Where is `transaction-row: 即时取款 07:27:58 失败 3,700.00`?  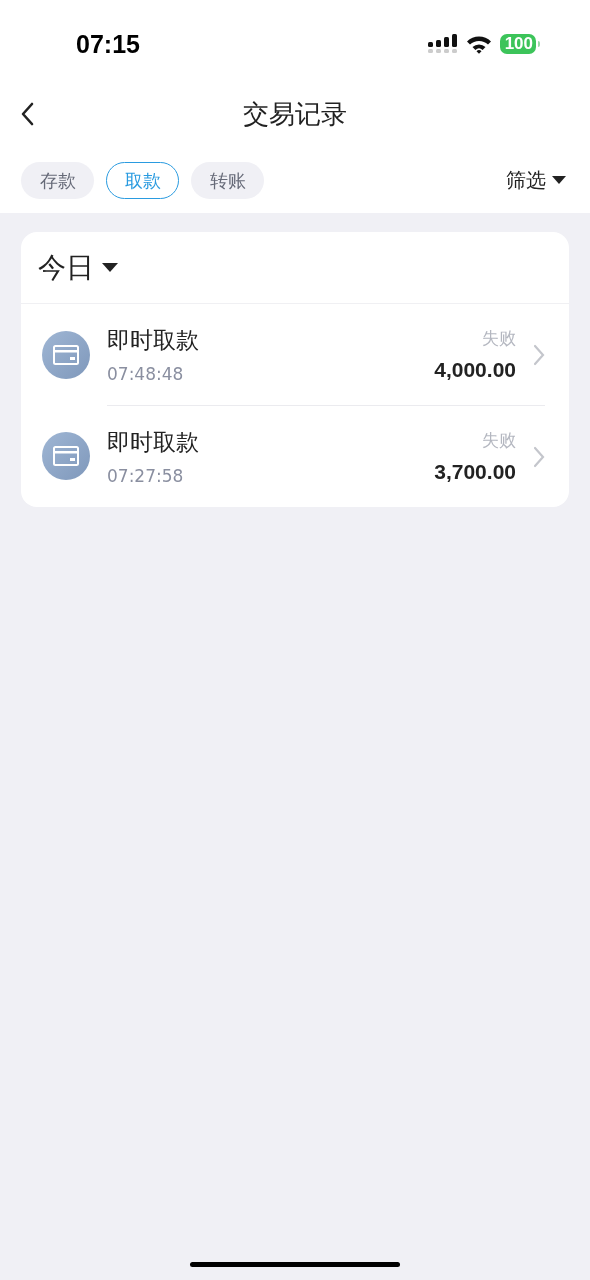 transaction-row: 即时取款 07:27:58 失败 3,700.00 is located at coordinates (295, 456).